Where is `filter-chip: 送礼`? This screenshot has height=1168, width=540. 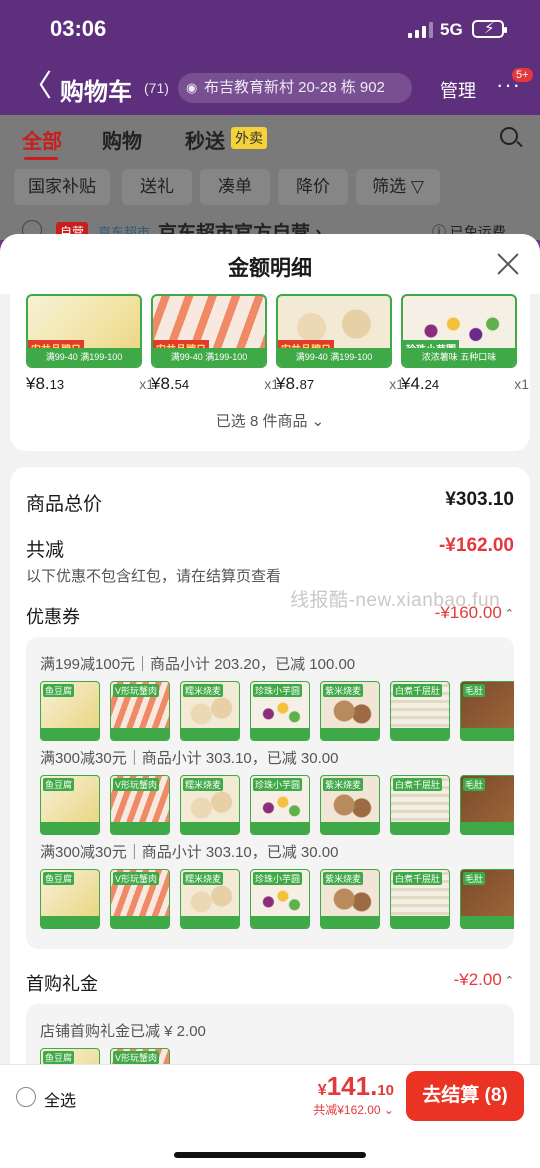
filter-chip: 送礼 is located at coordinates (157, 187).